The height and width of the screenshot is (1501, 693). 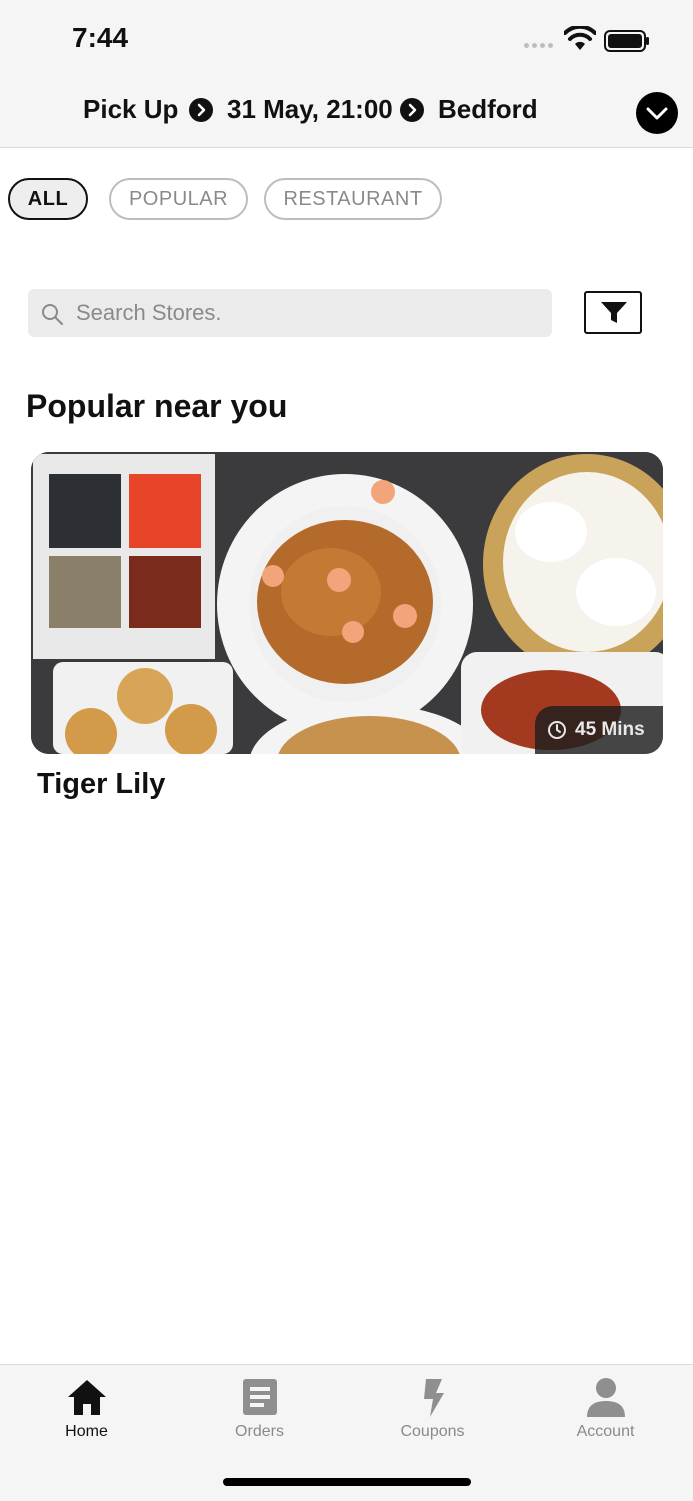 What do you see at coordinates (488, 109) in the screenshot?
I see `pickup-location-label: Bedford` at bounding box center [488, 109].